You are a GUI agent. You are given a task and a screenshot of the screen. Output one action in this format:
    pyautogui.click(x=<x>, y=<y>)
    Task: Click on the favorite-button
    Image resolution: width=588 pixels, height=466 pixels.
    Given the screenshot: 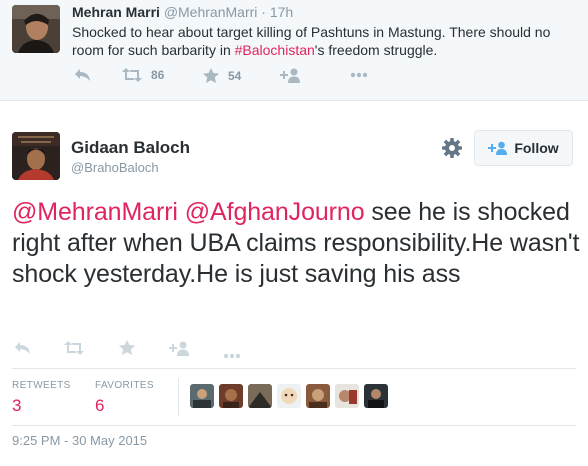 What is the action you would take?
    pyautogui.click(x=127, y=350)
    